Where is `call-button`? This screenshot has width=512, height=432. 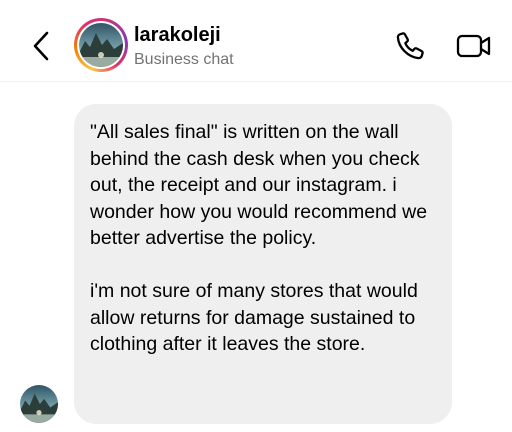 call-button is located at coordinates (410, 46).